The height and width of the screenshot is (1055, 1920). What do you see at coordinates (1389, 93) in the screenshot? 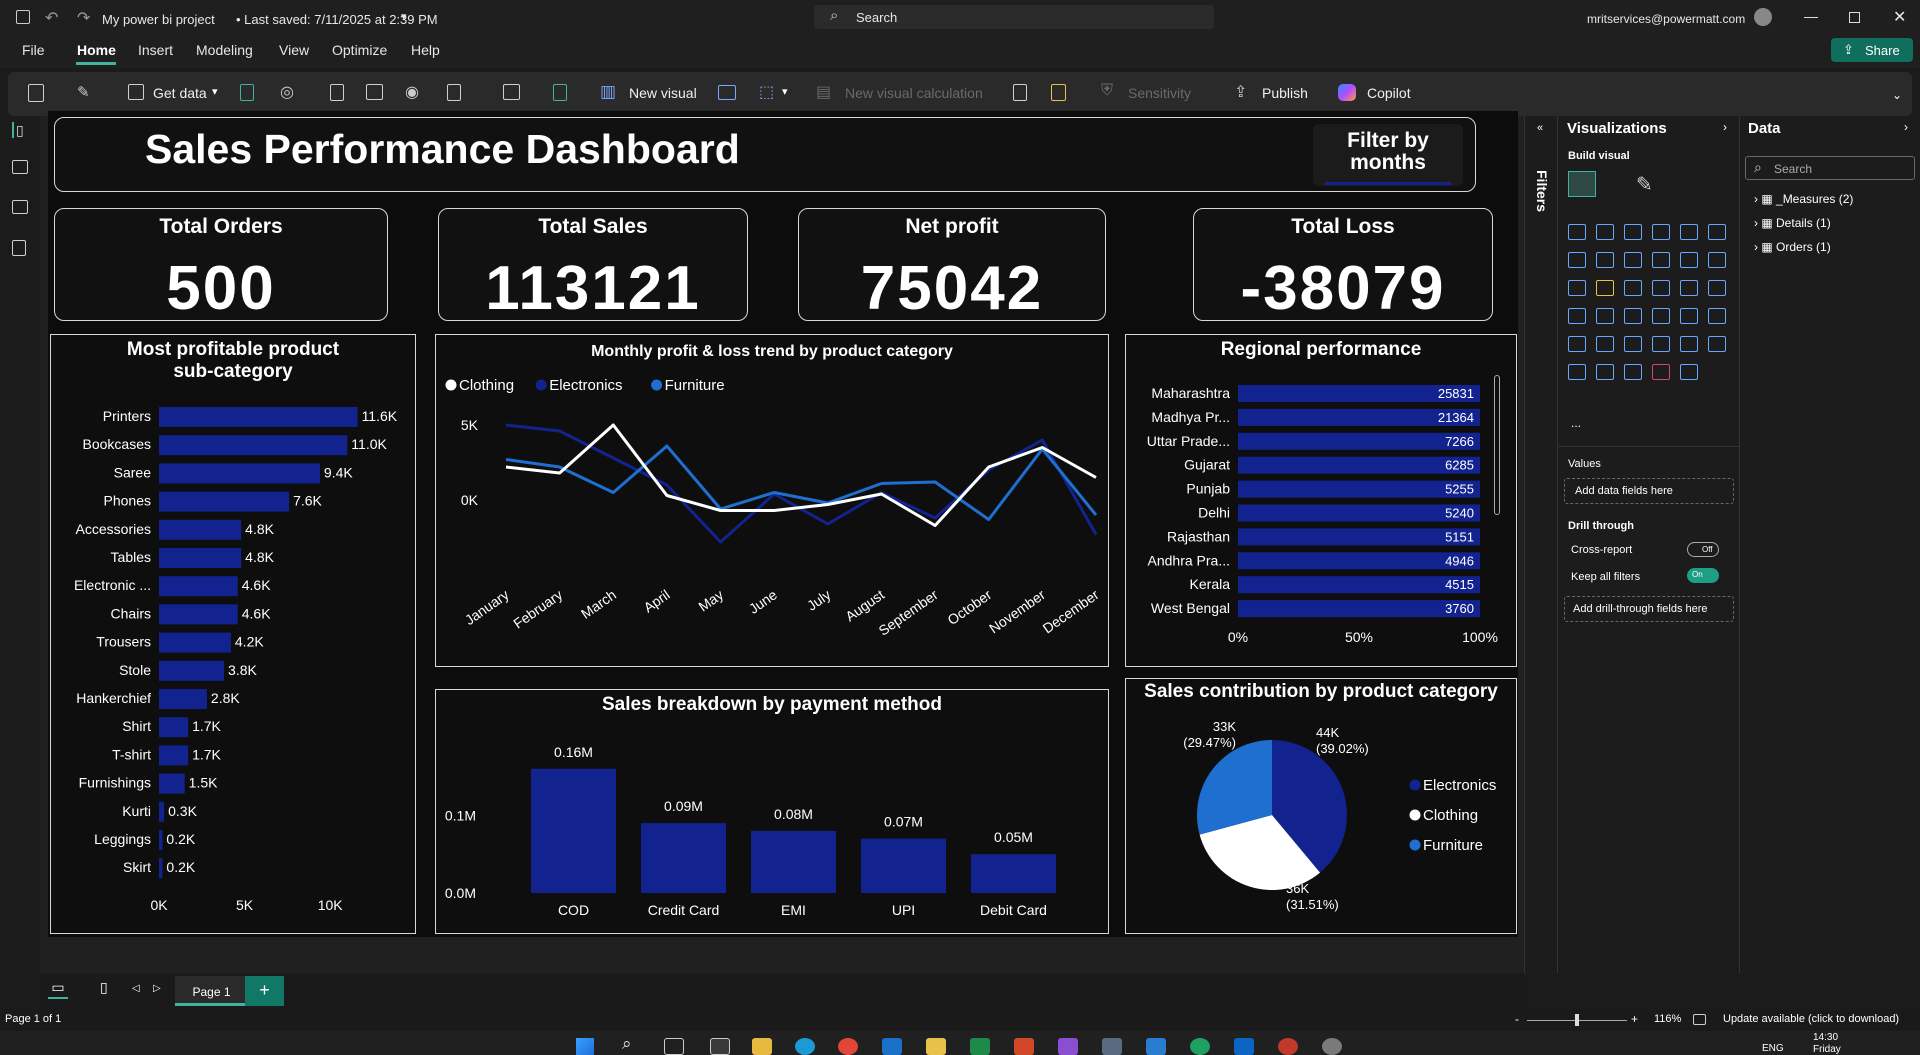
I see `copilot-button: Copilot` at bounding box center [1389, 93].